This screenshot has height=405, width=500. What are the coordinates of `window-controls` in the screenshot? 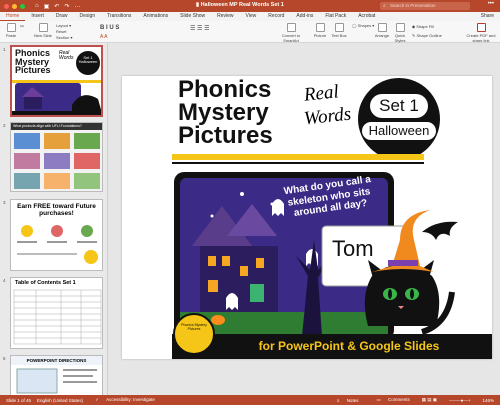 It's located at (14, 6).